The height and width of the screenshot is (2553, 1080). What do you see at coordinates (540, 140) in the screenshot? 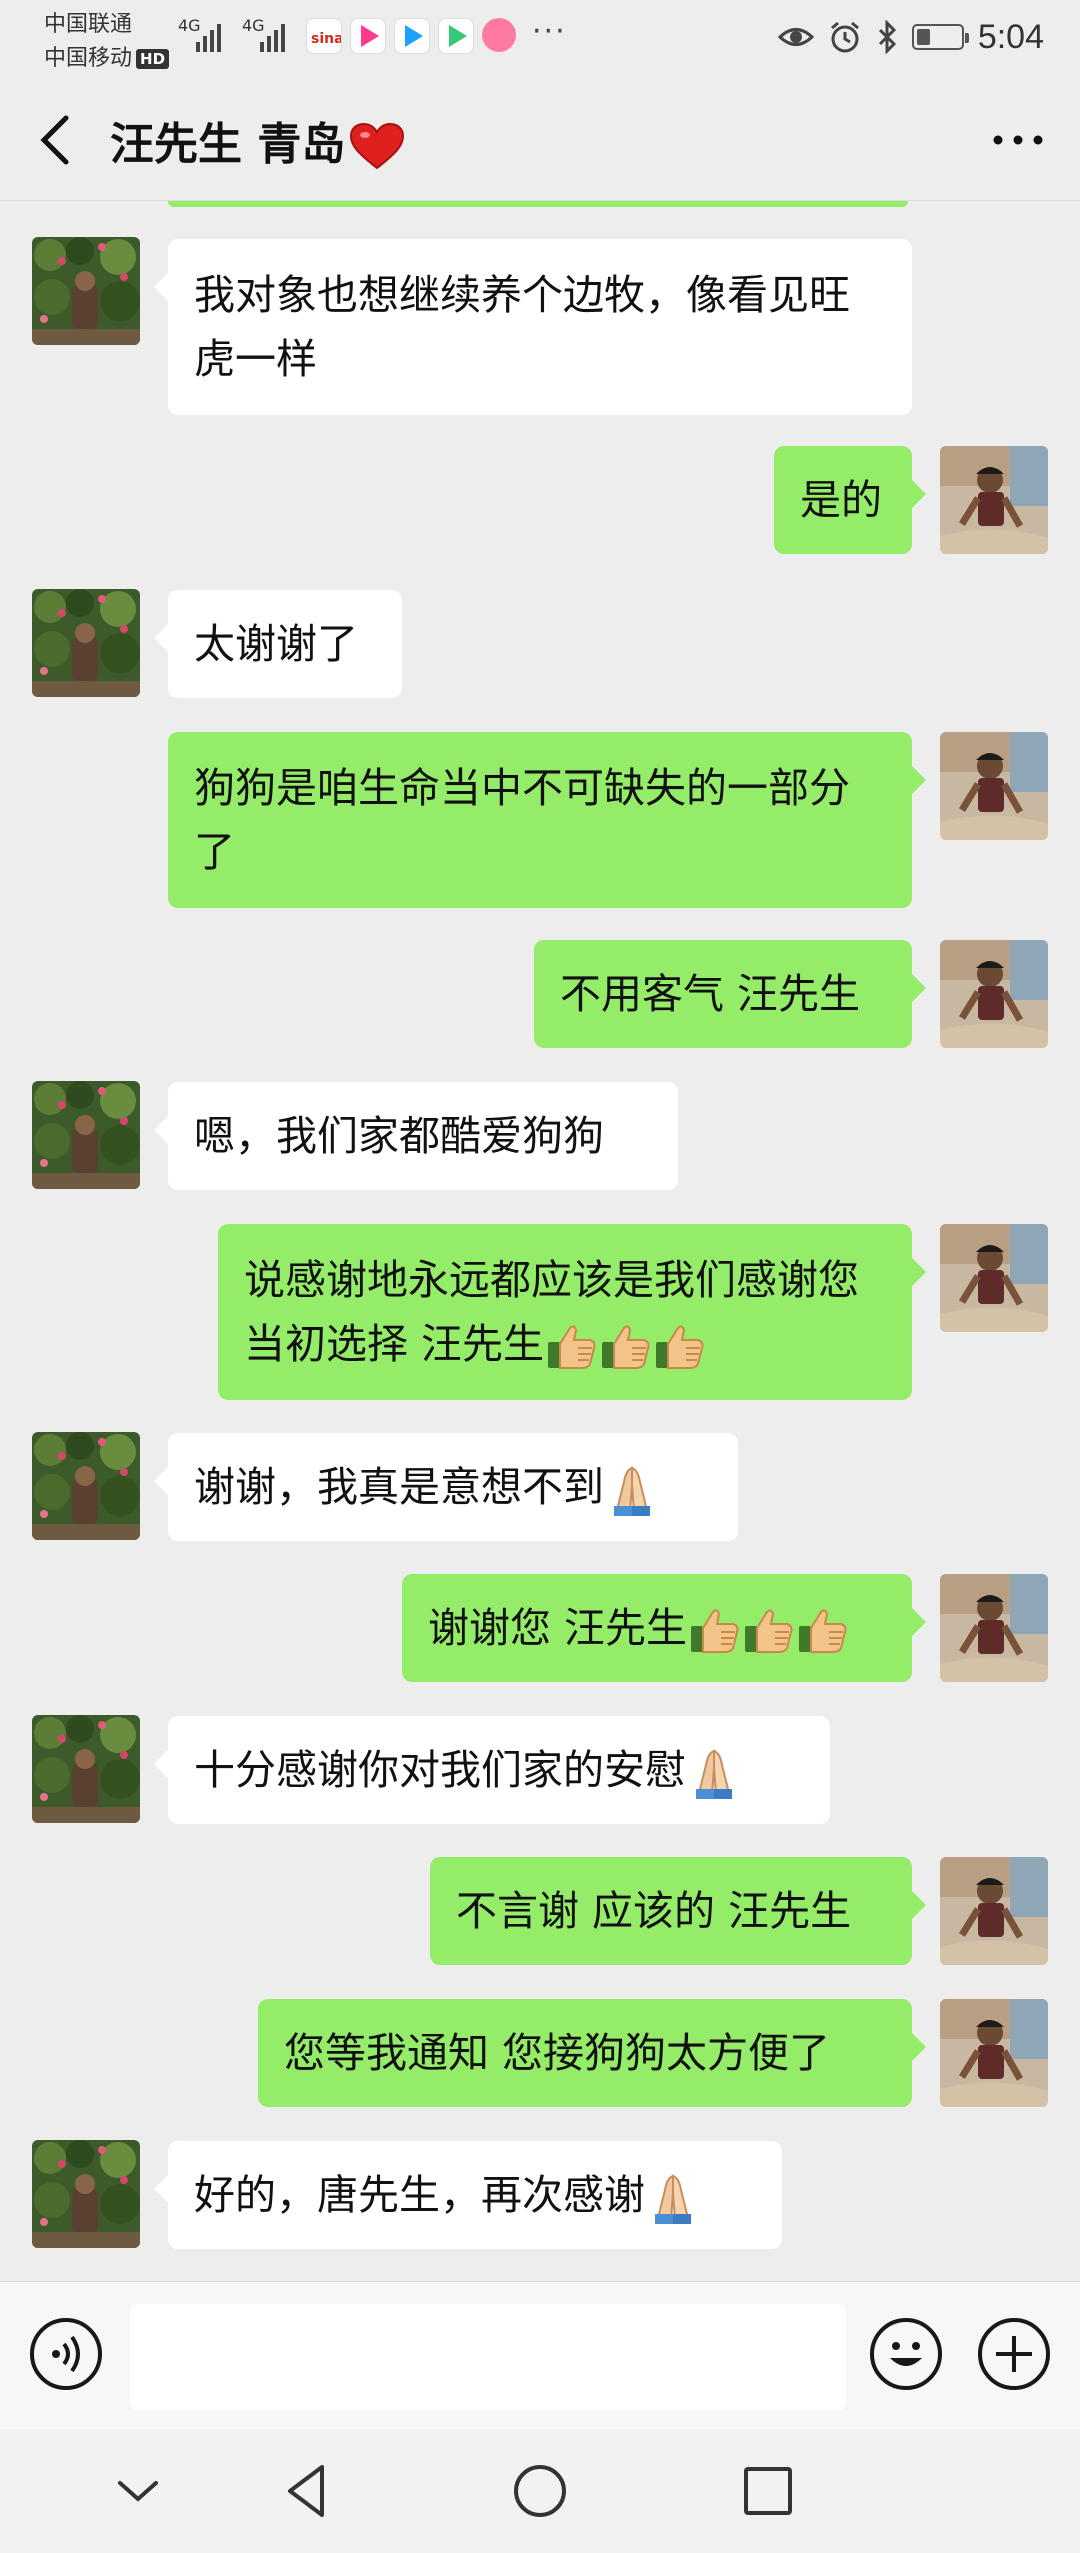
I see `chat-header: 汪先生 青岛` at bounding box center [540, 140].